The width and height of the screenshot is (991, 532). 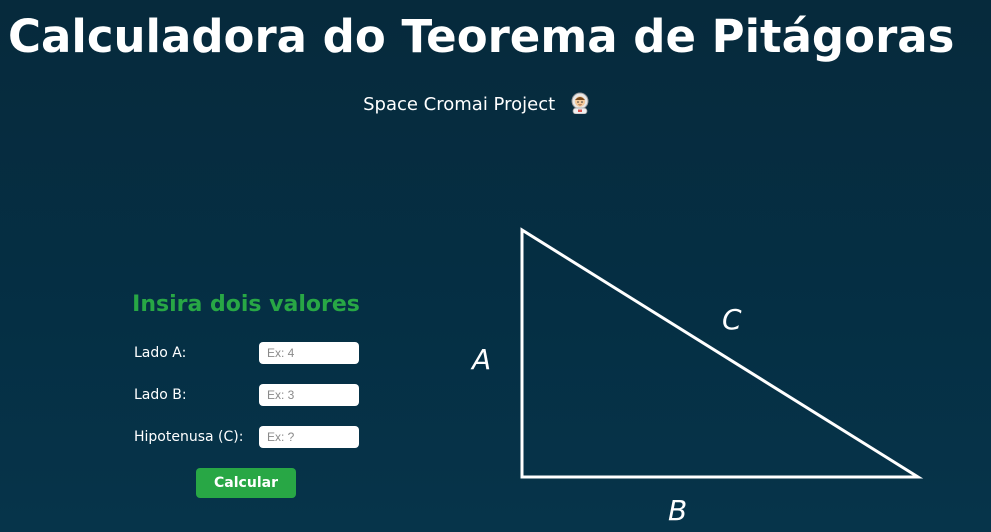 What do you see at coordinates (309, 395) in the screenshot?
I see `side-b-input` at bounding box center [309, 395].